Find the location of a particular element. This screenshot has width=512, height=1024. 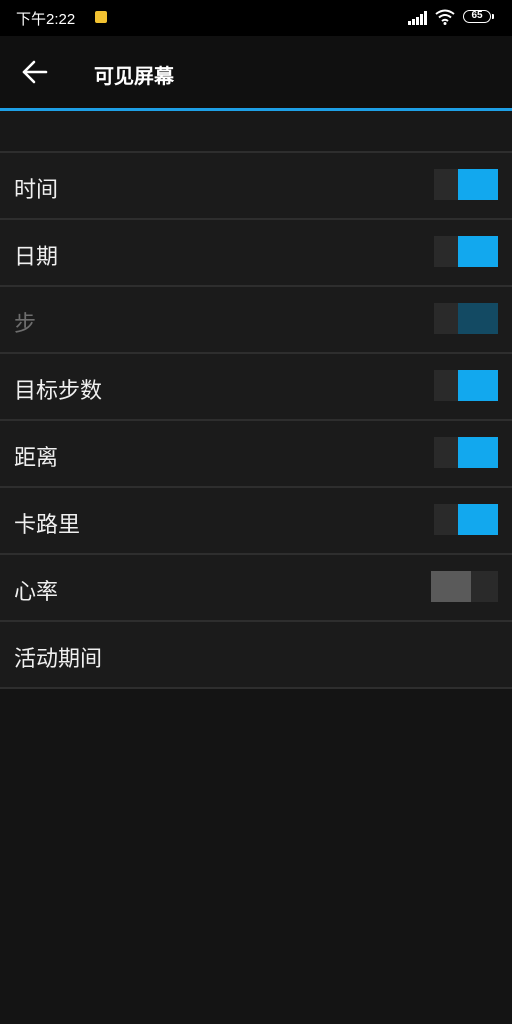

status-time: 下午2:22 is located at coordinates (46, 19).